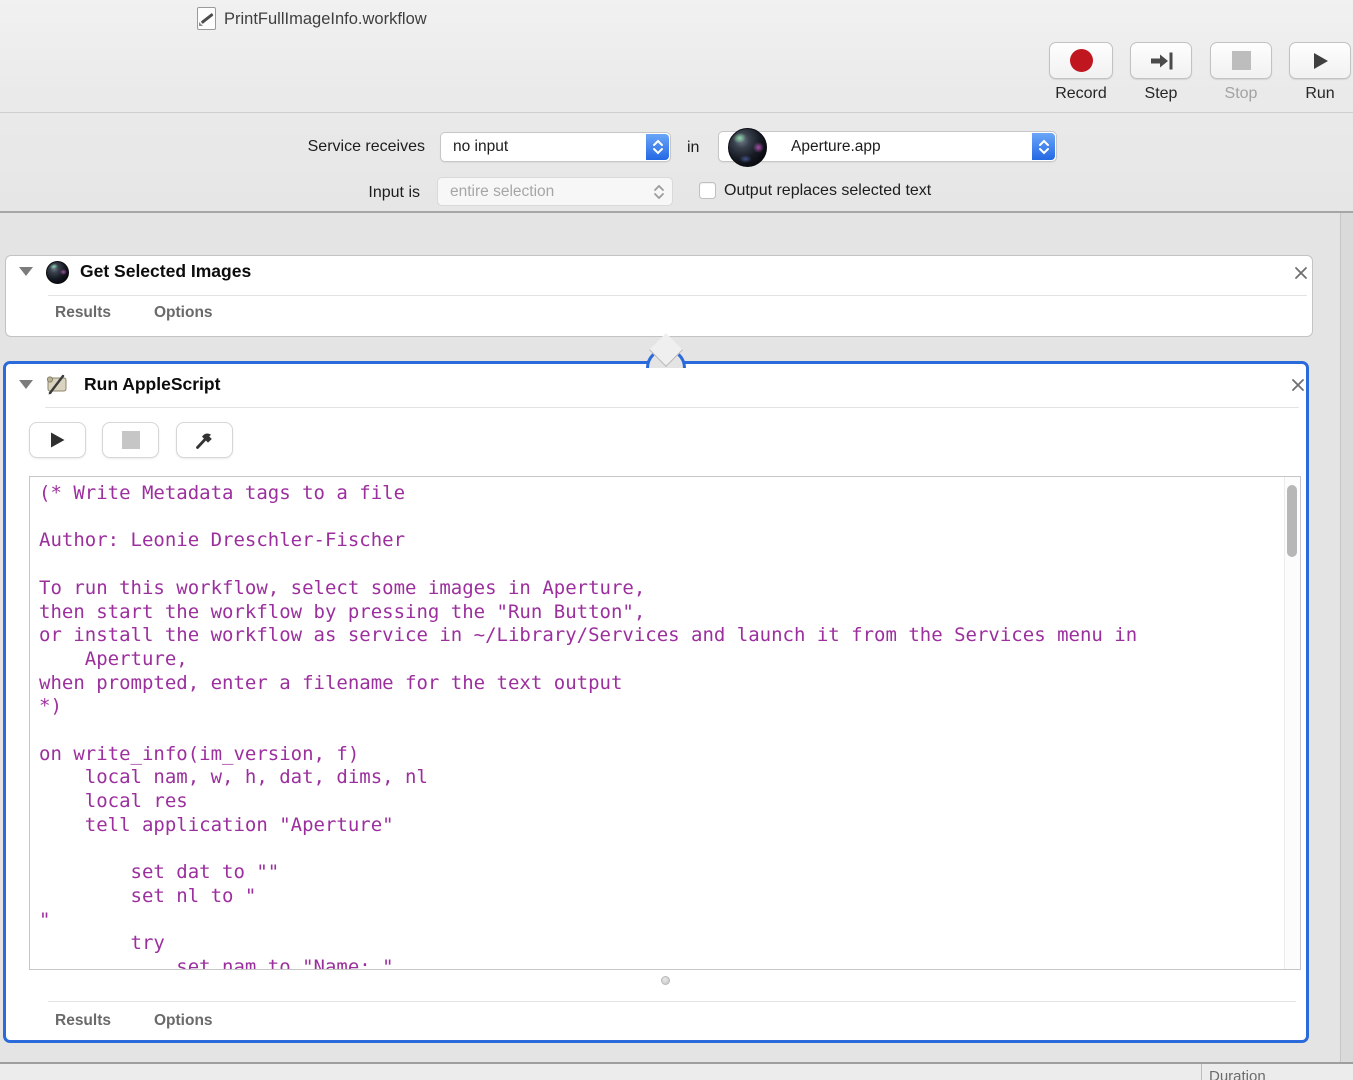  Describe the element at coordinates (366, 146) in the screenshot. I see `service-receives-label: Service receives` at that location.